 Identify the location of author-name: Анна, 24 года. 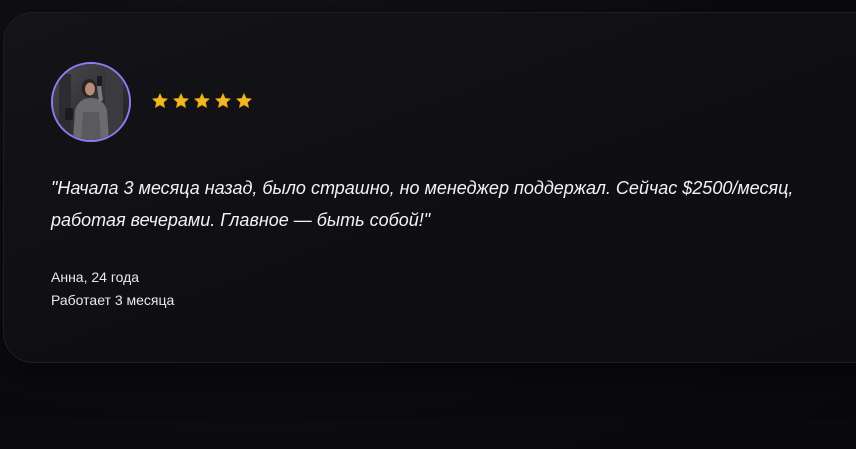
(95, 277).